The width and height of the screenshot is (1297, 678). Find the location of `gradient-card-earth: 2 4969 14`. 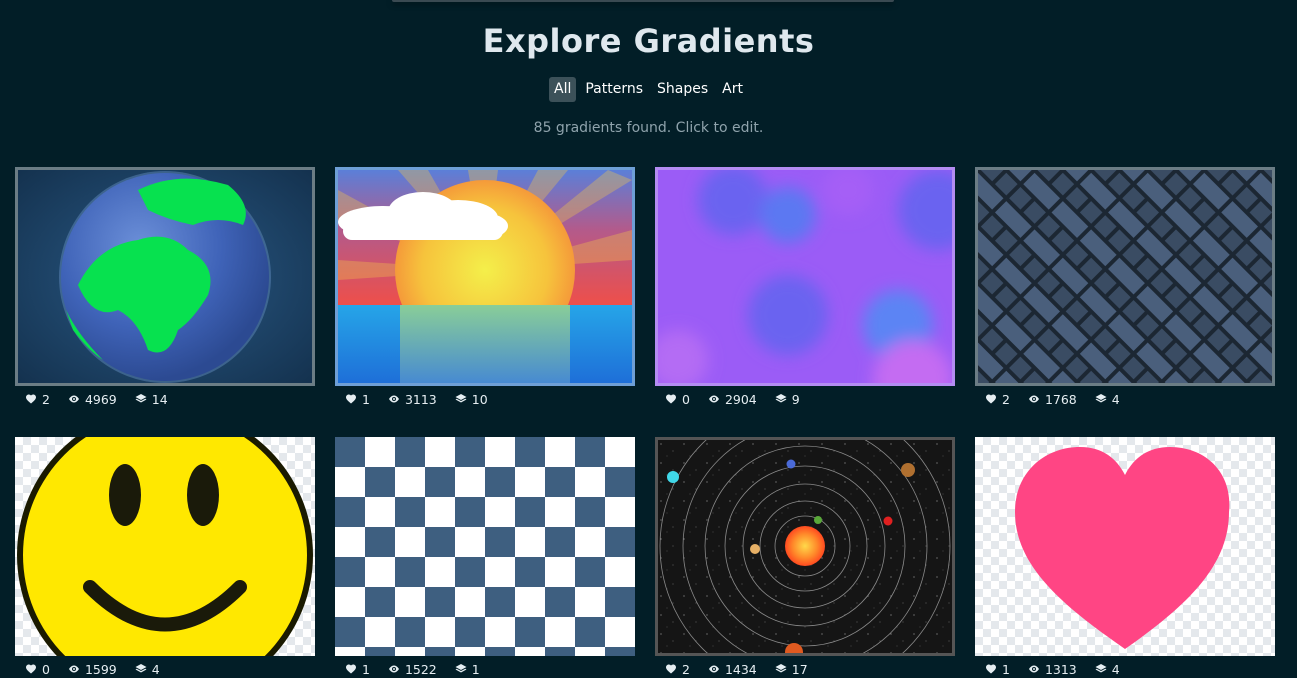

gradient-card-earth: 2 4969 14 is located at coordinates (165, 287).